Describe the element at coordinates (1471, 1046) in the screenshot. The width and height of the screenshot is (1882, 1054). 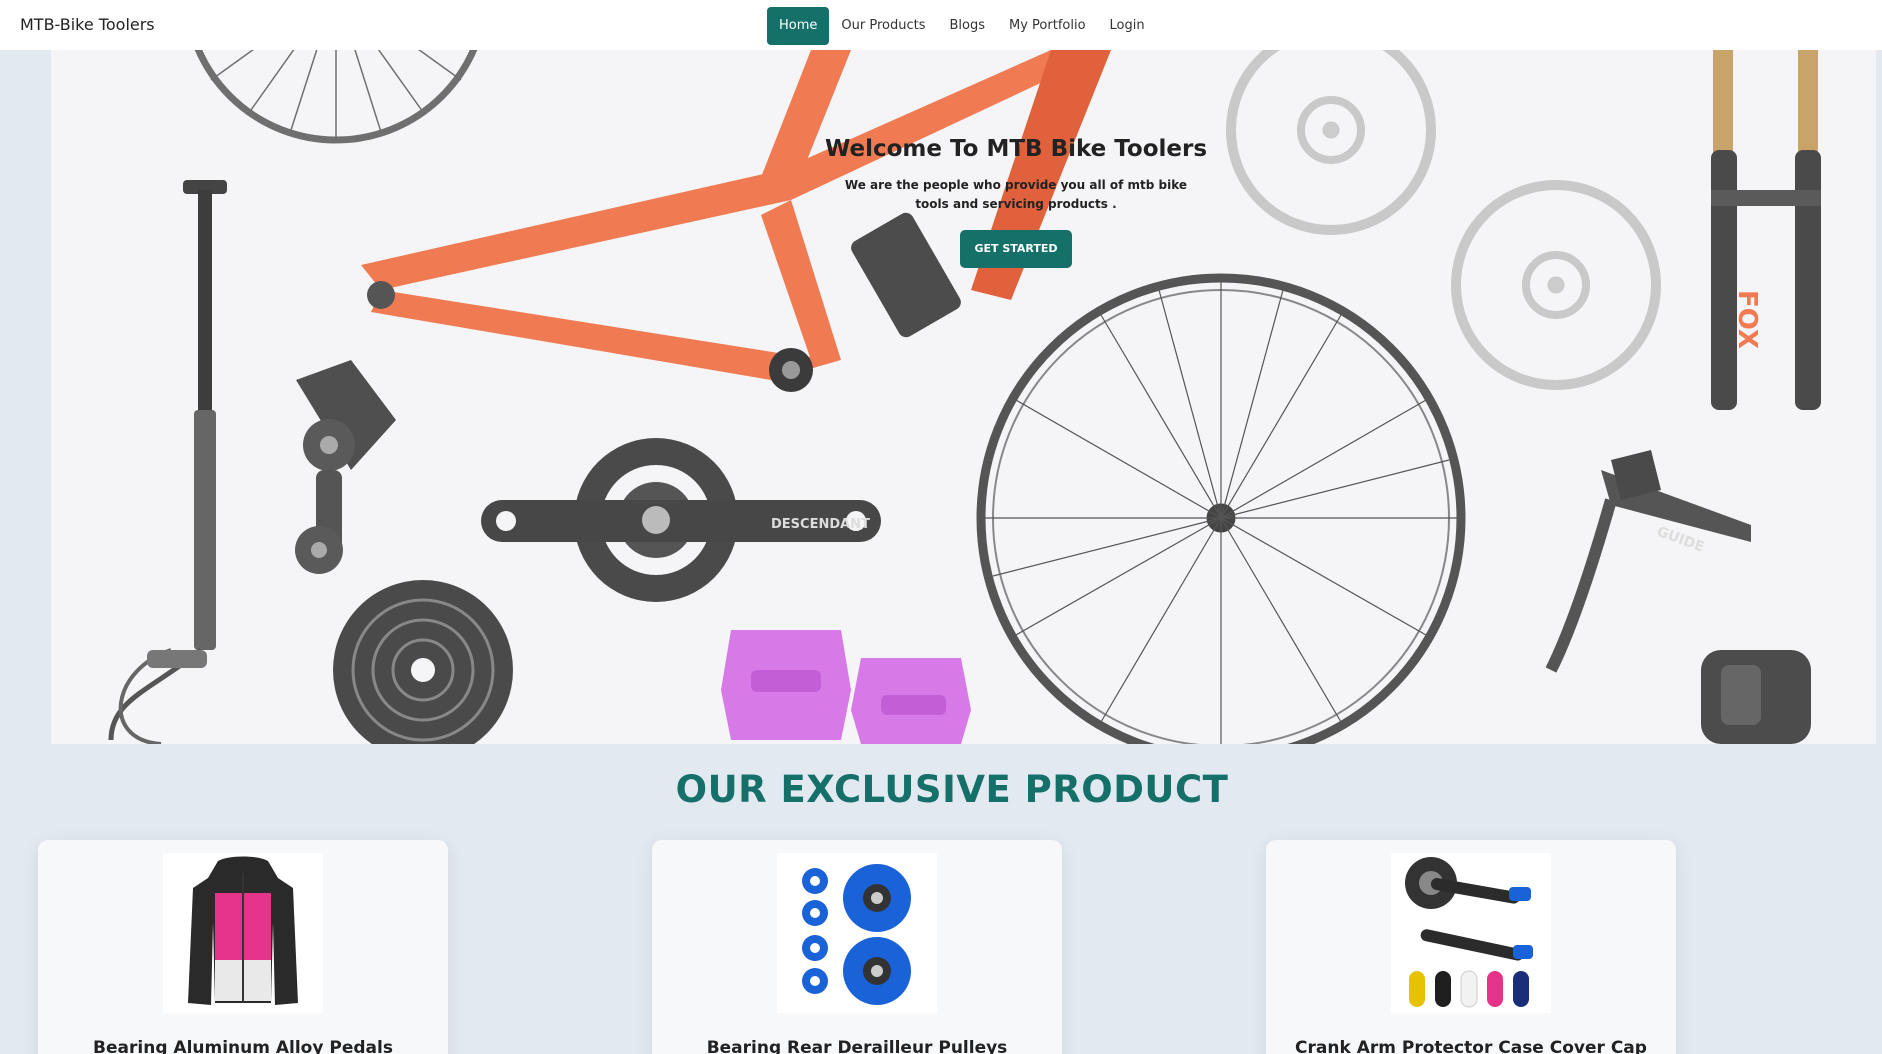
I see `product-name: Crank Arm Protector Case Cover Cap` at that location.